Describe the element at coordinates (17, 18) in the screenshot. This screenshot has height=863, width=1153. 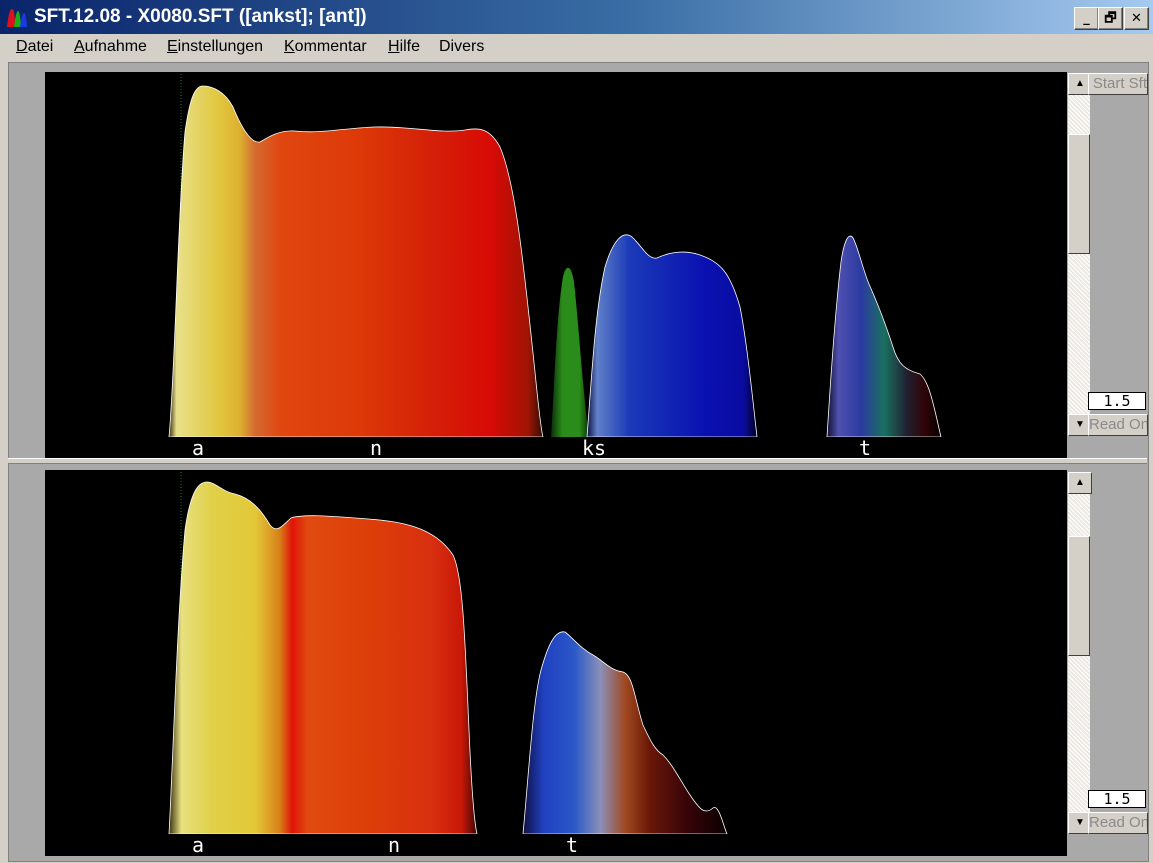
I see `app-icon` at that location.